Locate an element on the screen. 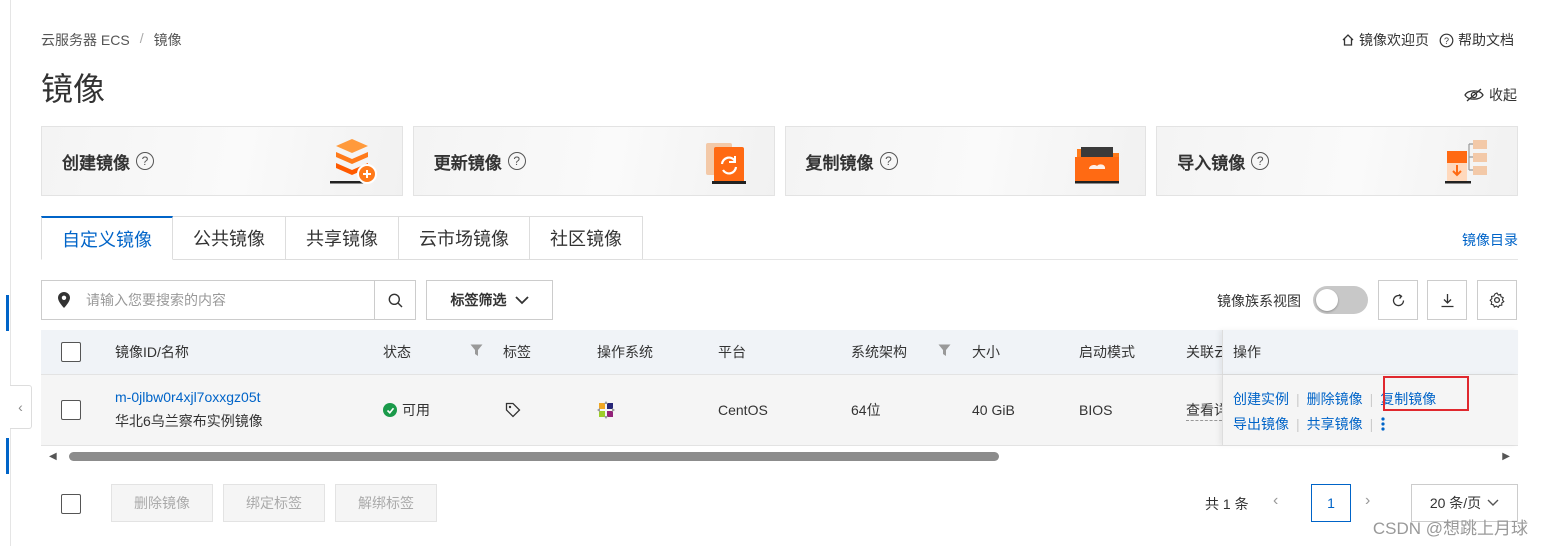 The width and height of the screenshot is (1544, 546). col-header-status: 状态 is located at coordinates (397, 352).